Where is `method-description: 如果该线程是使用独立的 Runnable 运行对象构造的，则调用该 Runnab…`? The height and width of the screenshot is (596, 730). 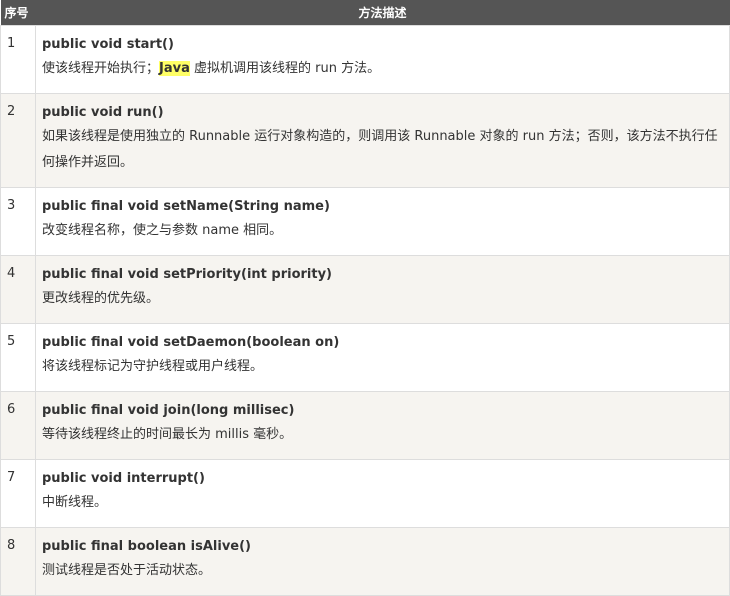
method-description: 如果该线程是使用独立的 Runnable 运行对象构造的，则调用该 Runnab… is located at coordinates (380, 149).